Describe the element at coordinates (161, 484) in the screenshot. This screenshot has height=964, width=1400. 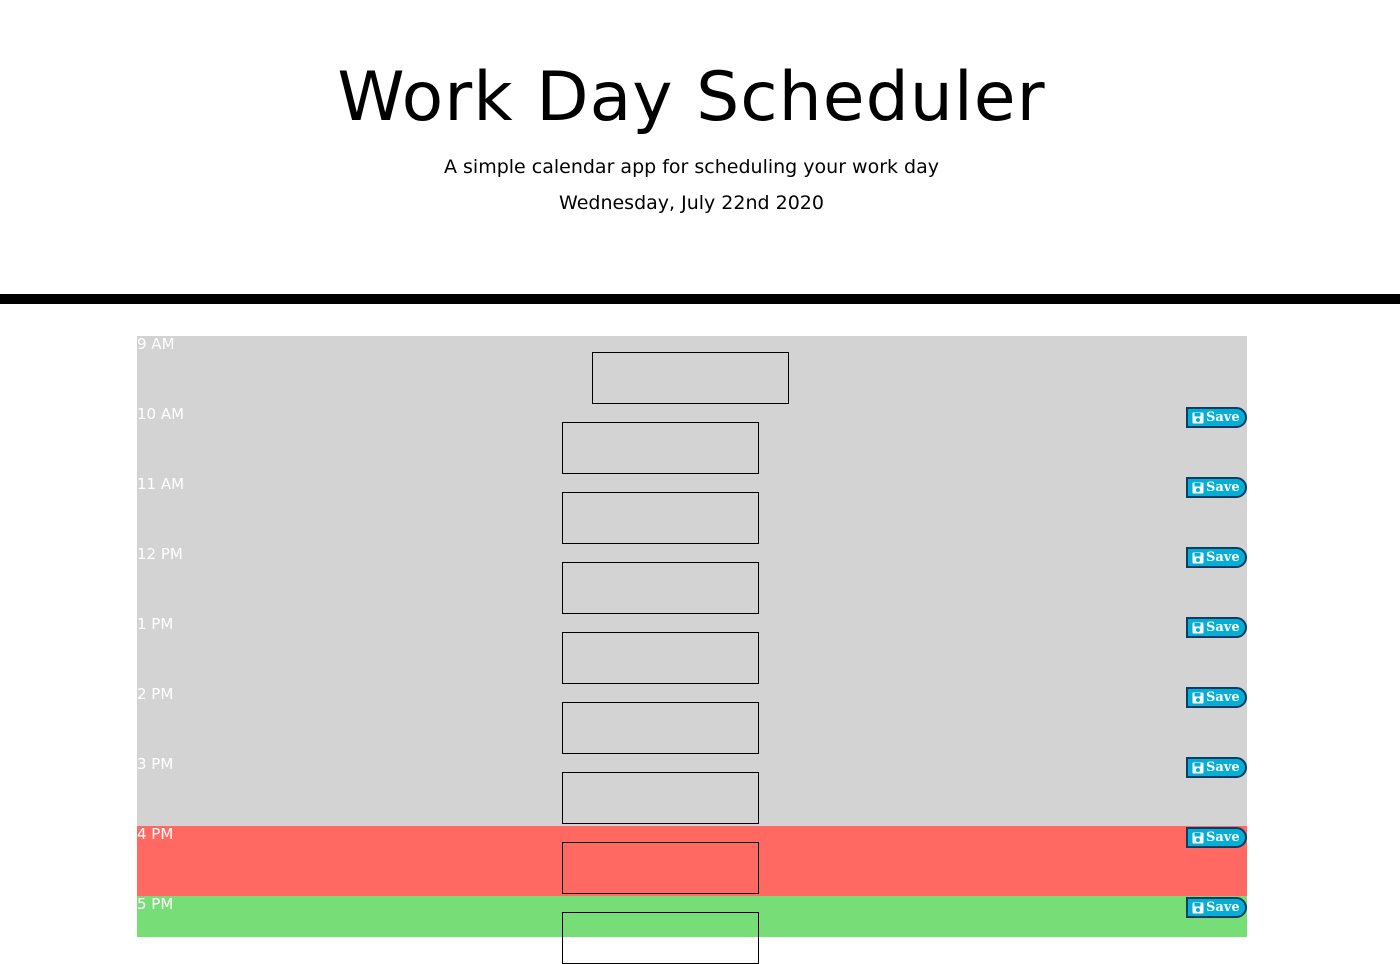
I see `hour-label: 11 AM` at that location.